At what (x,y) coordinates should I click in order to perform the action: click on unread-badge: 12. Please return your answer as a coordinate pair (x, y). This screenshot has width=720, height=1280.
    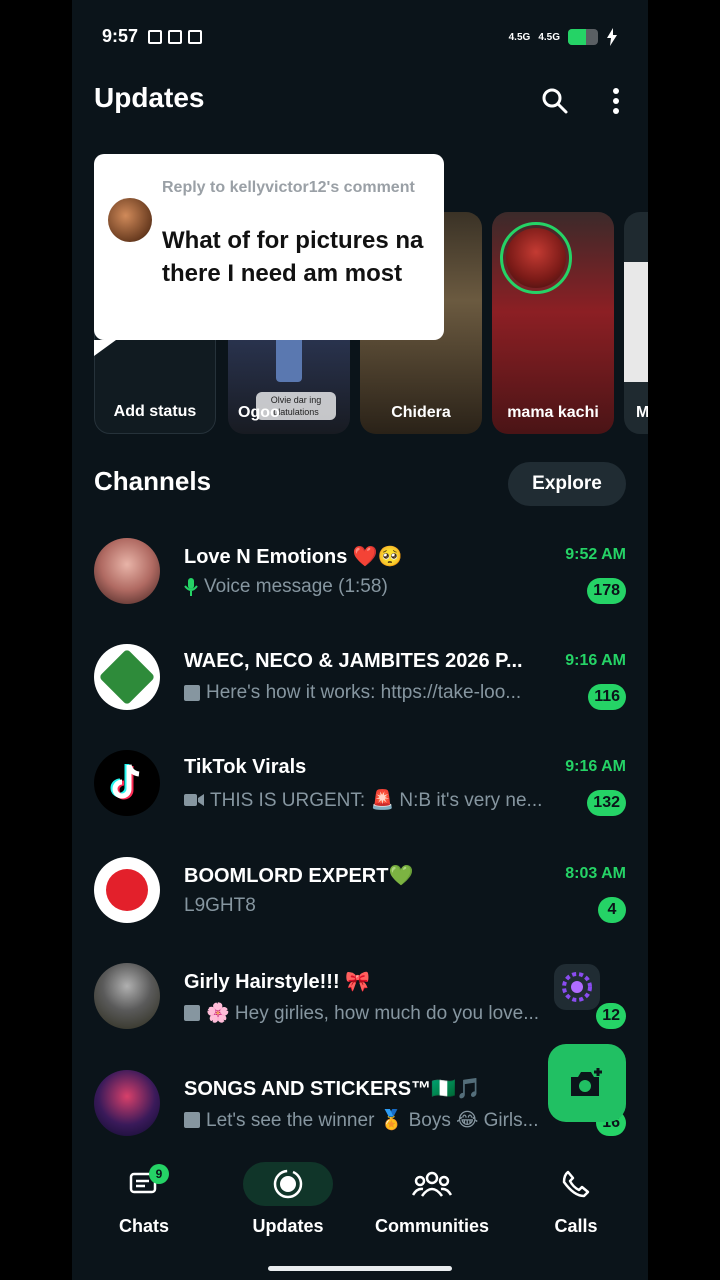
    Looking at the image, I should click on (611, 1016).